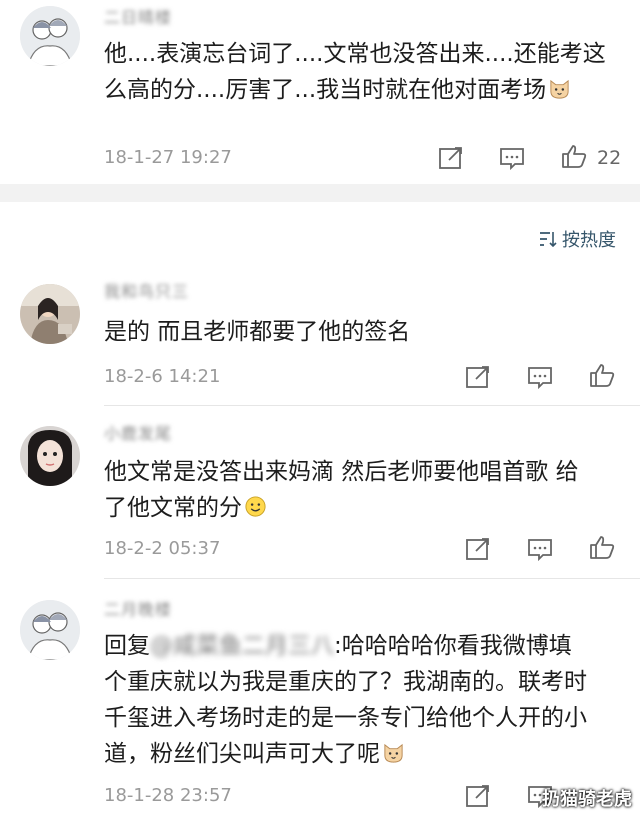 Image resolution: width=640 pixels, height=819 pixels. I want to click on comment-time: 18-1-28 23:57, so click(168, 795).